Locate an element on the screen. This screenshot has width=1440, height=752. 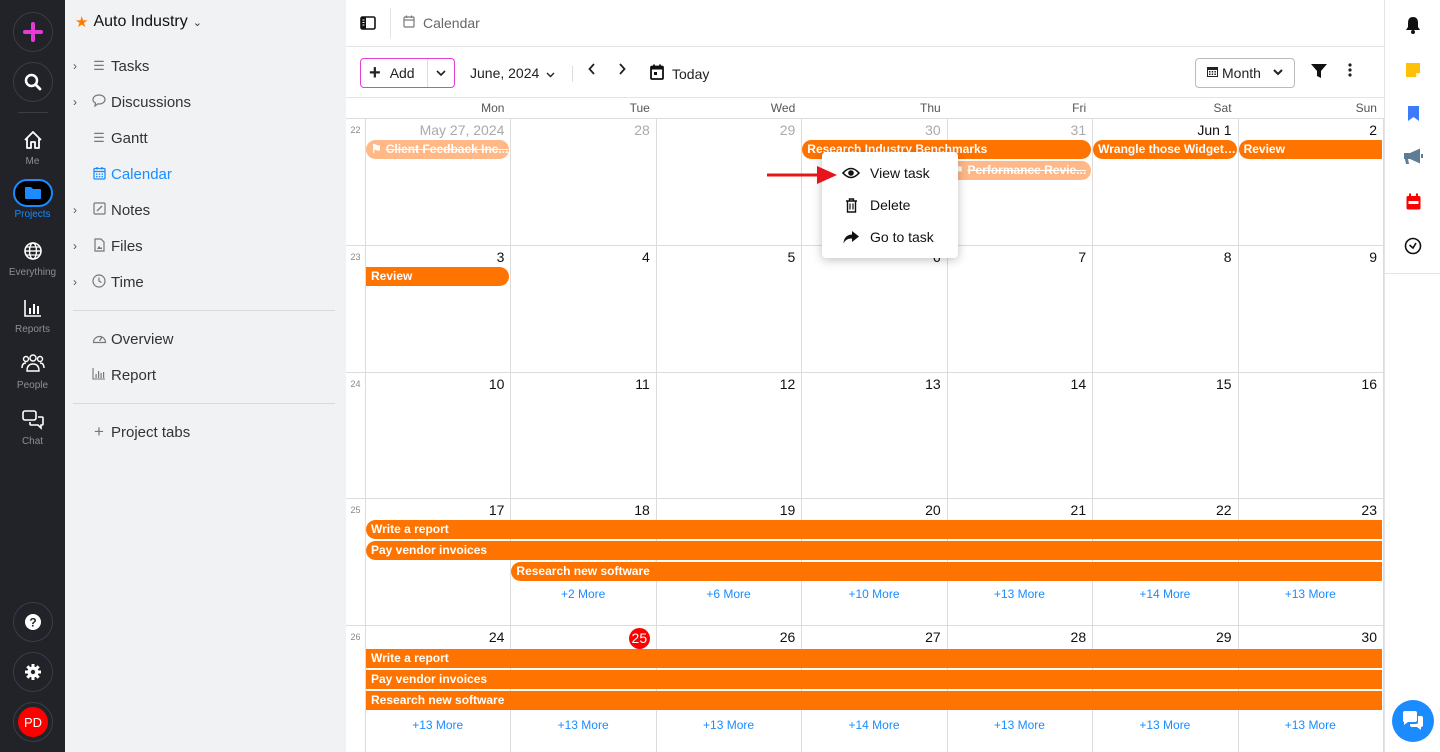
sidebar-toggle-button is located at coordinates (368, 23).